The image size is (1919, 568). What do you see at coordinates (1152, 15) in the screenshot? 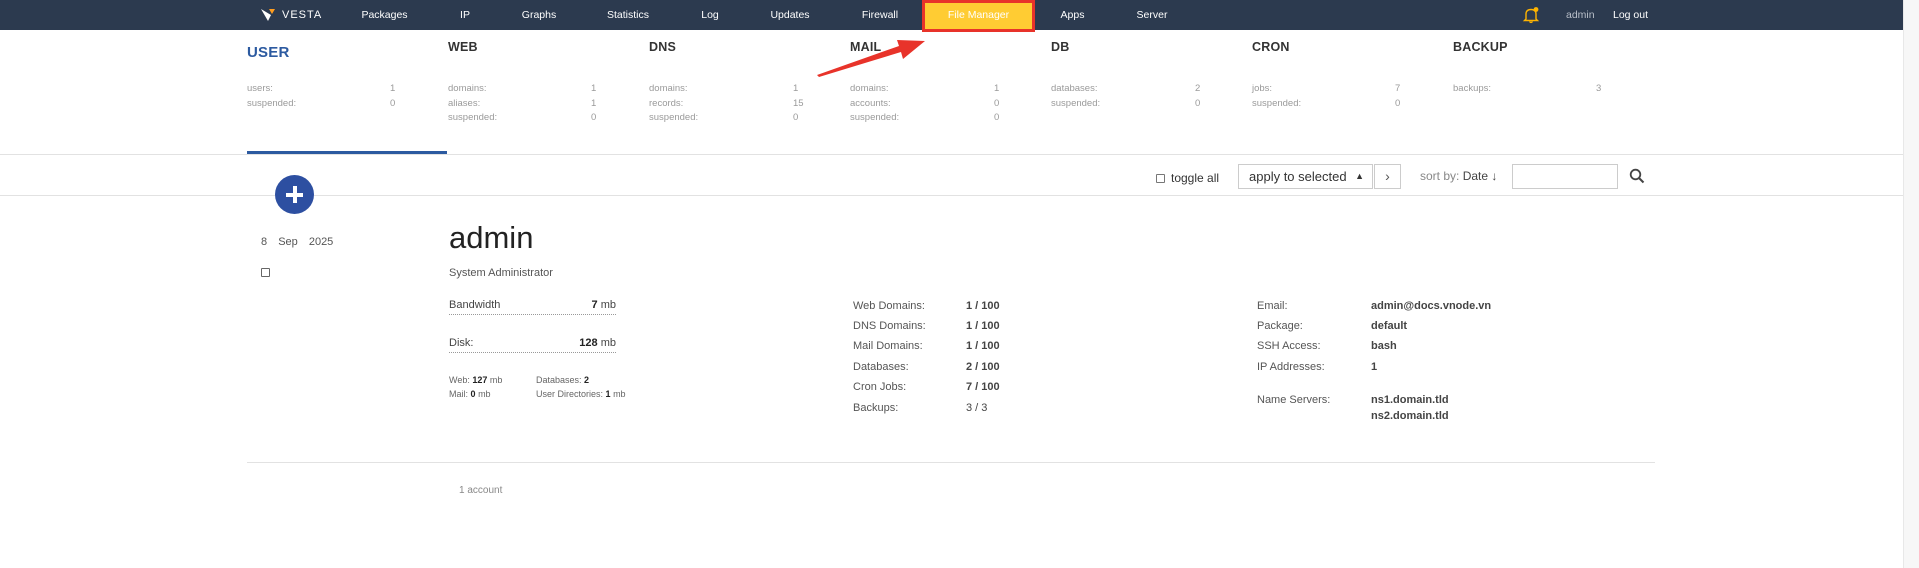
I see `nav-server: Server` at bounding box center [1152, 15].